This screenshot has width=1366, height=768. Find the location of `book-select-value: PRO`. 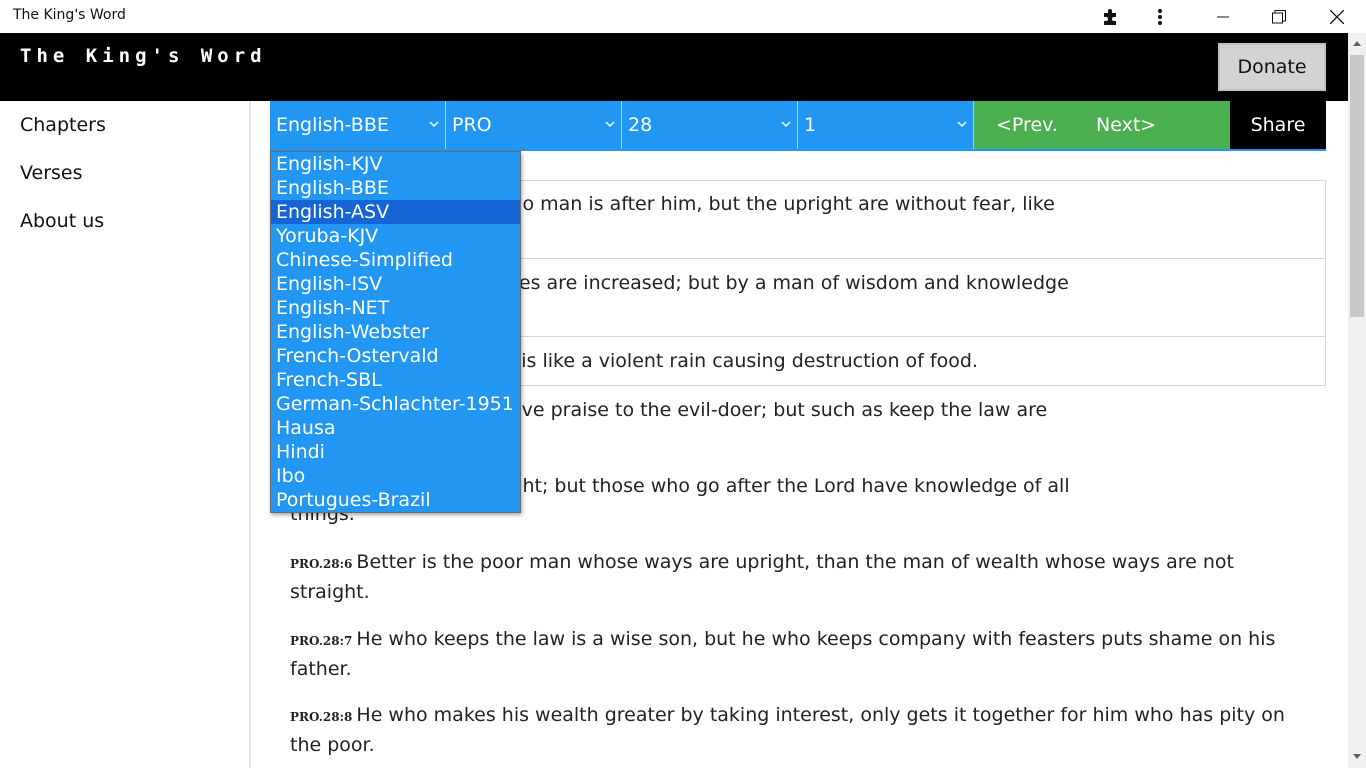

book-select-value: PRO is located at coordinates (472, 125).